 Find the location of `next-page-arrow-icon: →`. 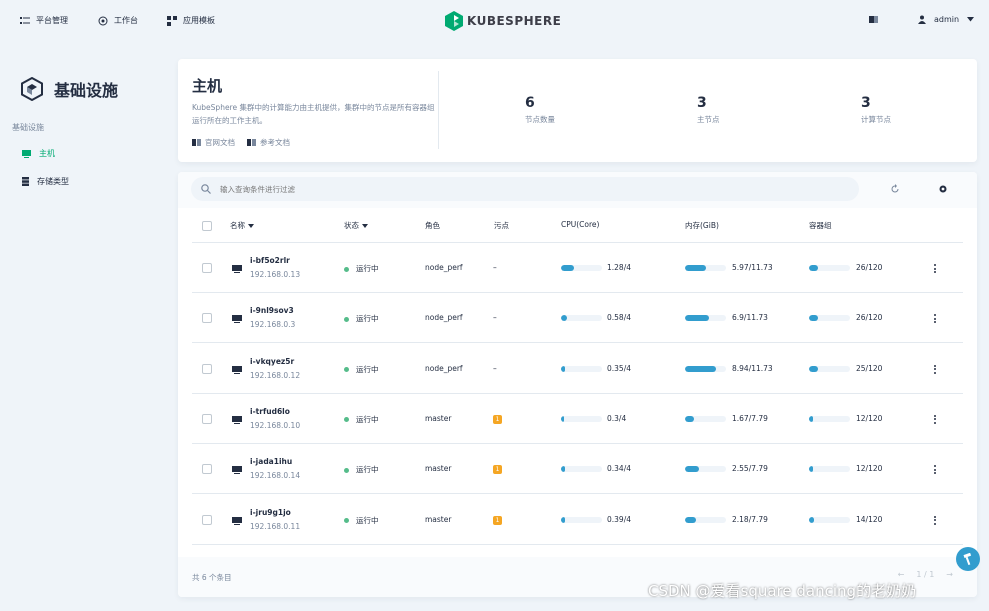

next-page-arrow-icon: → is located at coordinates (949, 574).